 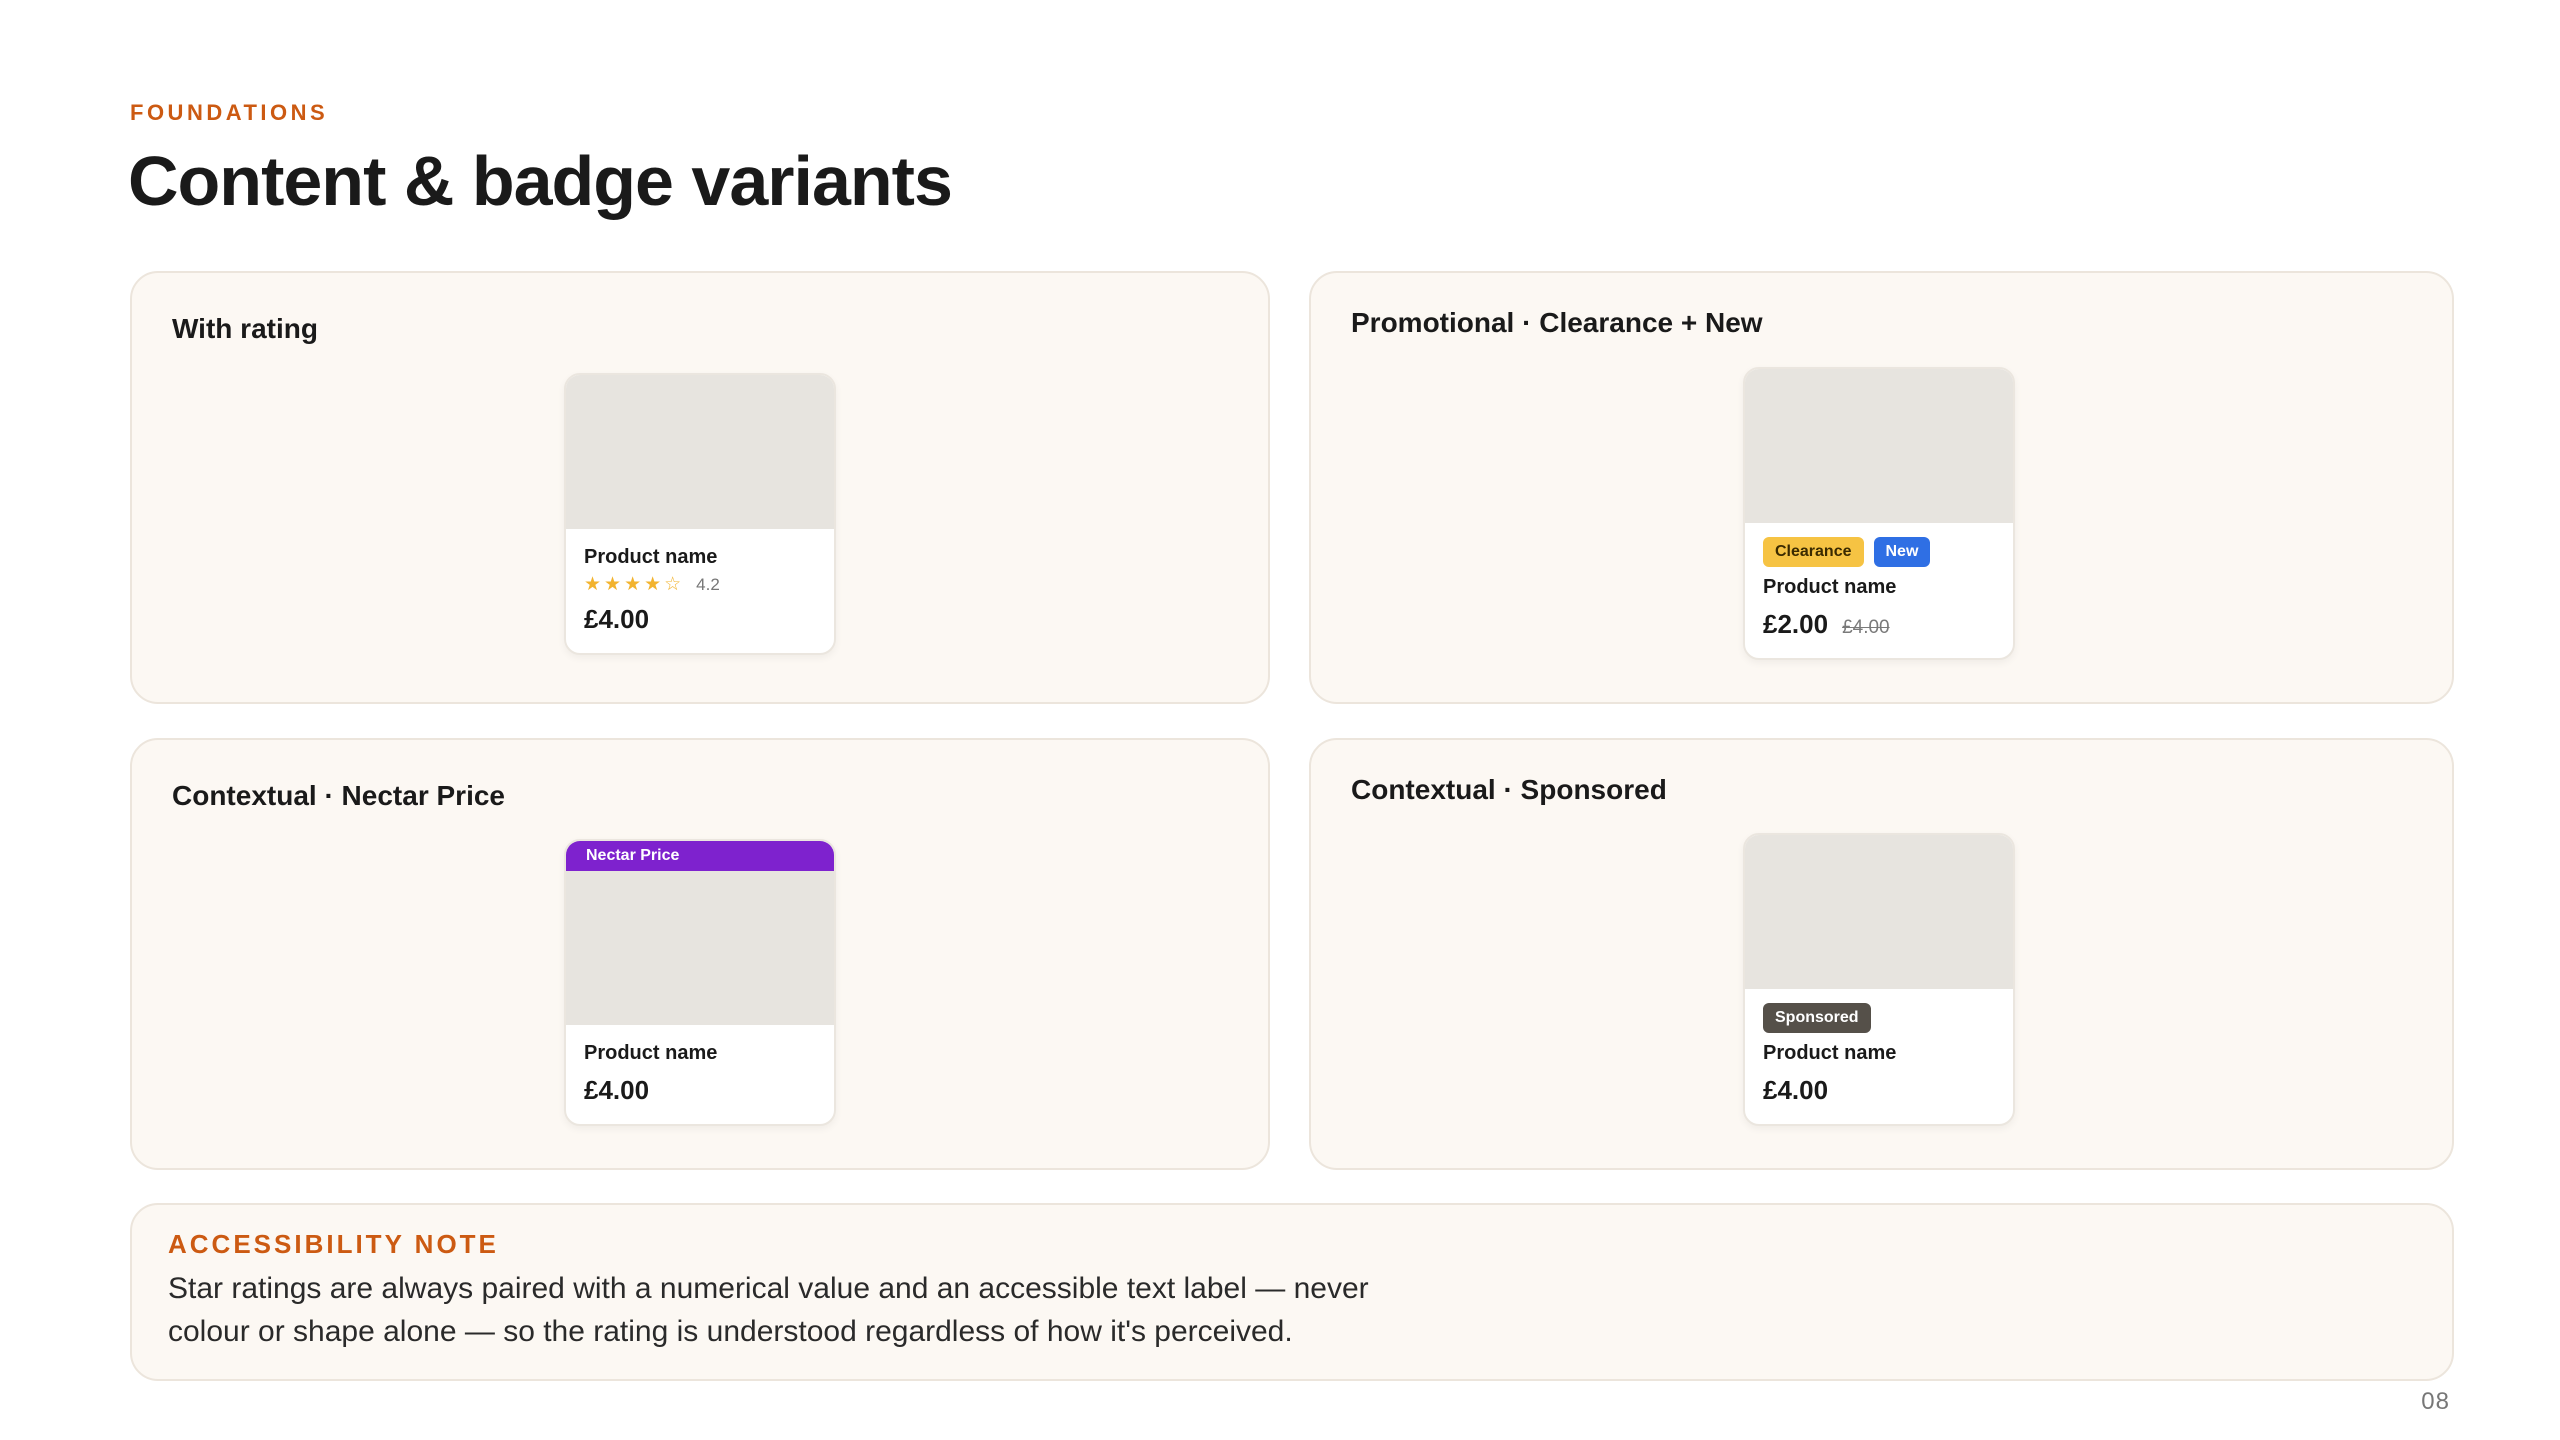 I want to click on product-card: Sponsored Product name £4.00, so click(x=1879, y=979).